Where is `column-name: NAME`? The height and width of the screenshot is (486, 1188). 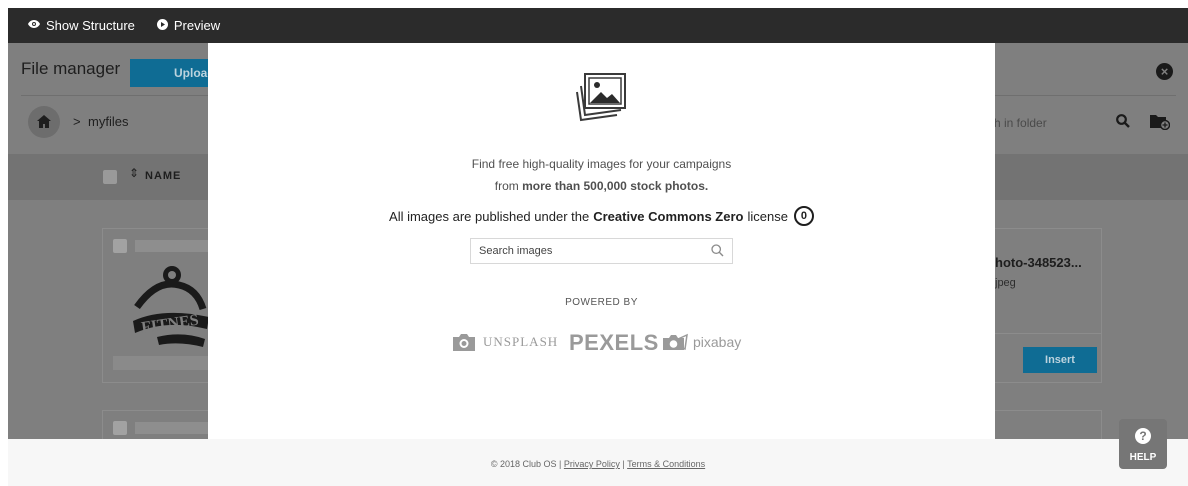
column-name: NAME is located at coordinates (163, 176).